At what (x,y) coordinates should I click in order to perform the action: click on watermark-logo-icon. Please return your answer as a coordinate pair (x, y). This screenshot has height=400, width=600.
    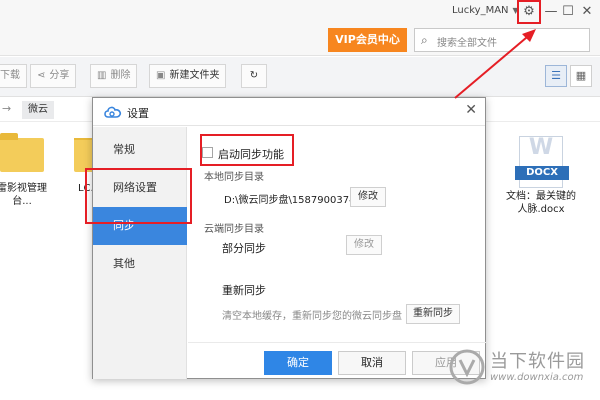
    Looking at the image, I should click on (467, 367).